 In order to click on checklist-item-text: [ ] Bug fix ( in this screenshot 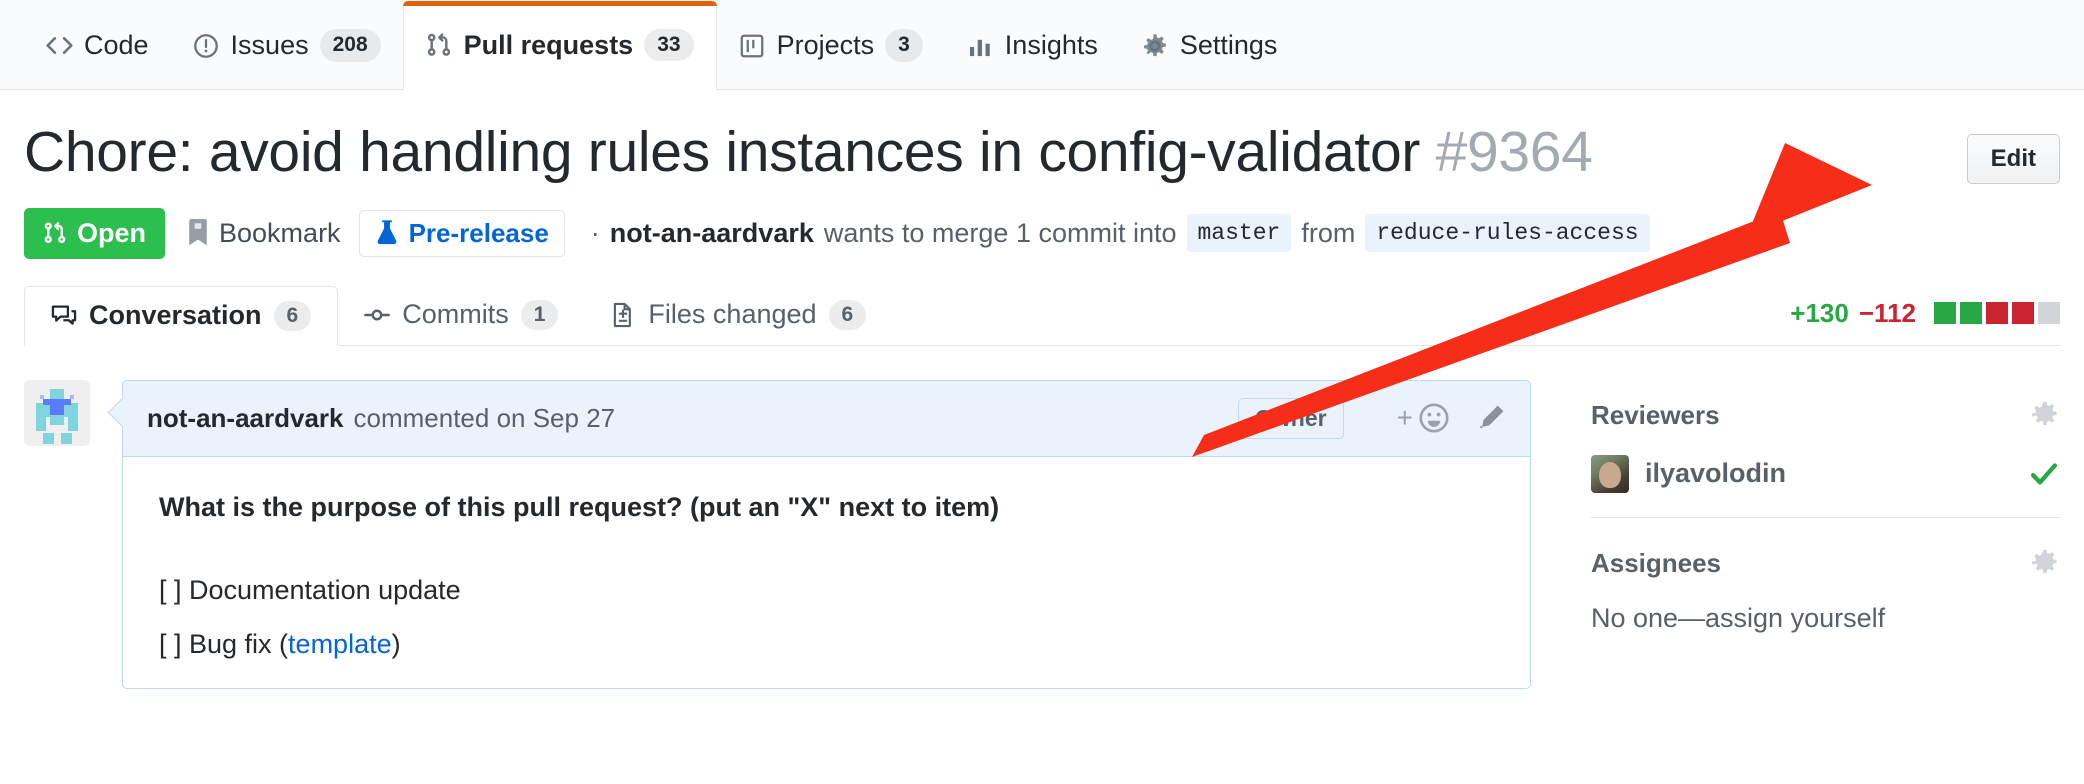, I will do `click(224, 644)`.